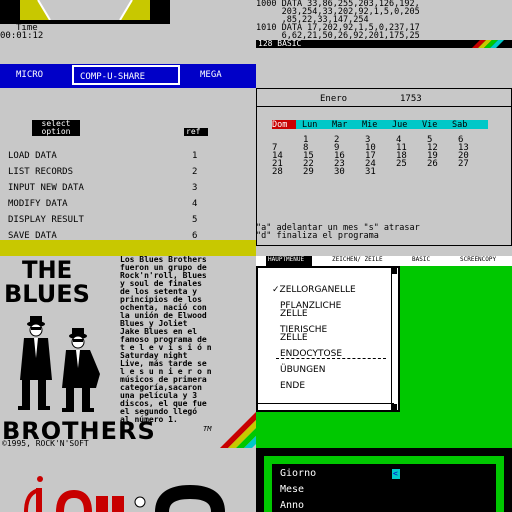  I want to click on tab-micro: MICRO, so click(29, 75).